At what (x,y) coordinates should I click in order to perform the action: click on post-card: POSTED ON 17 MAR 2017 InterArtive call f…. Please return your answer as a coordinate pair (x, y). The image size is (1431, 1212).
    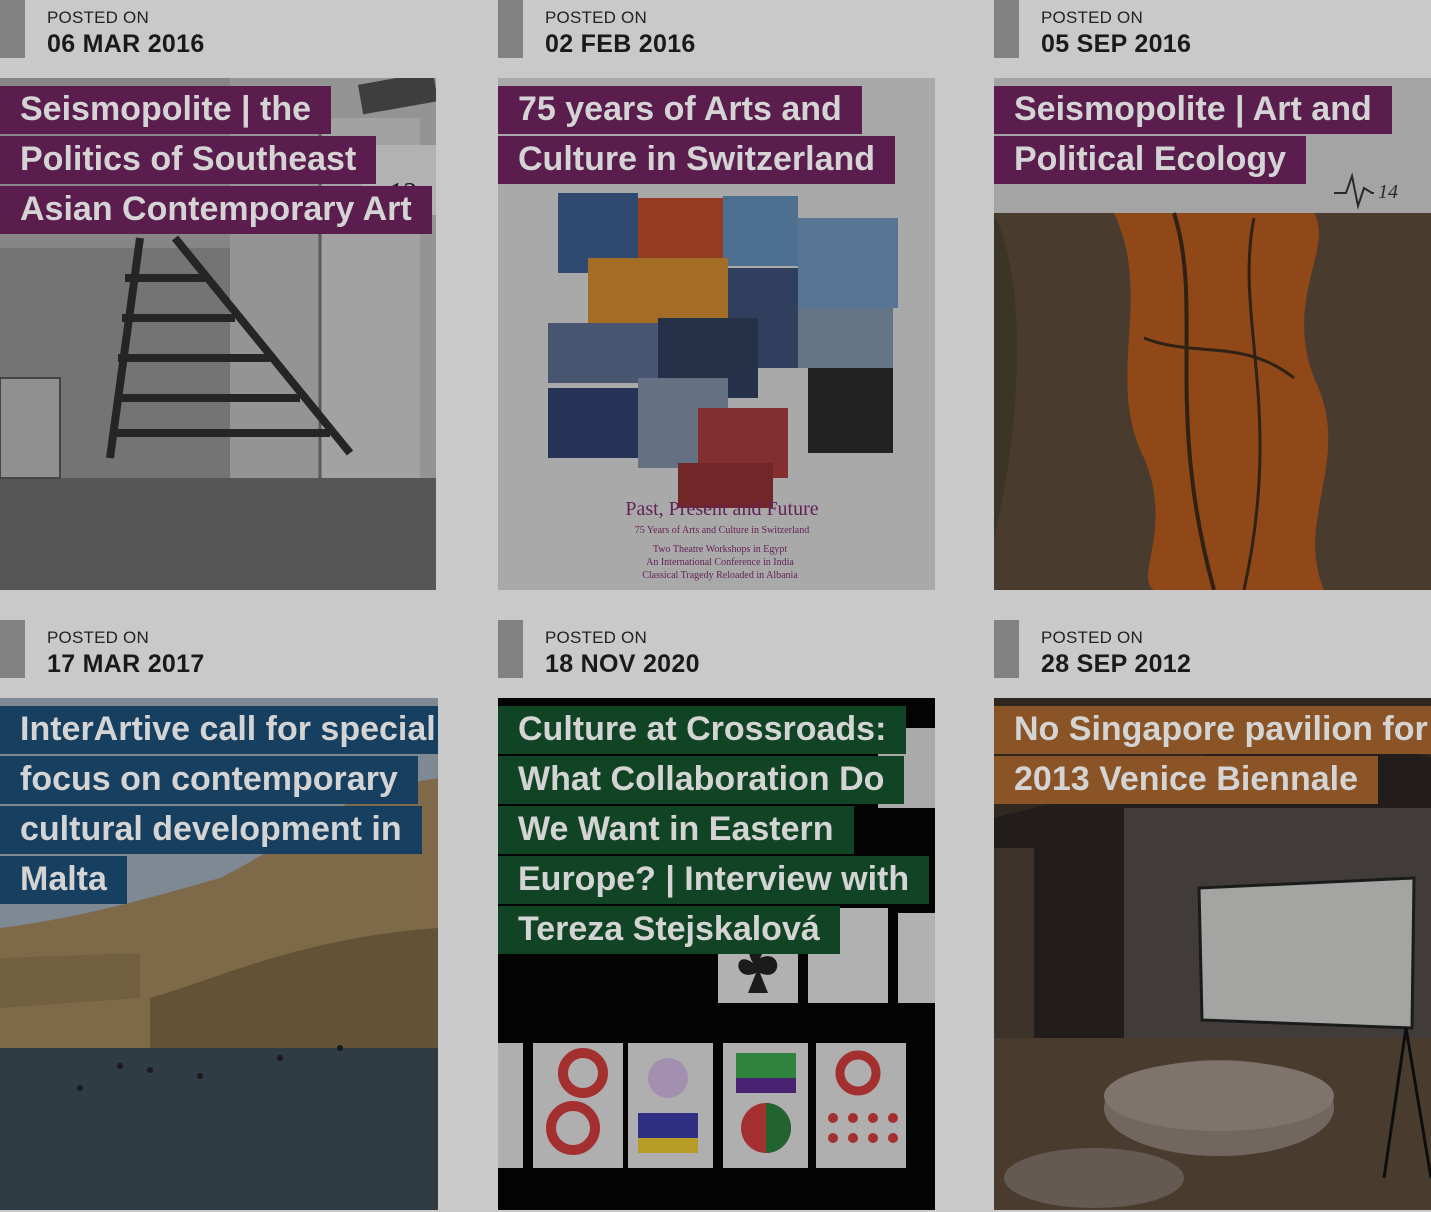
    Looking at the image, I should click on (219, 916).